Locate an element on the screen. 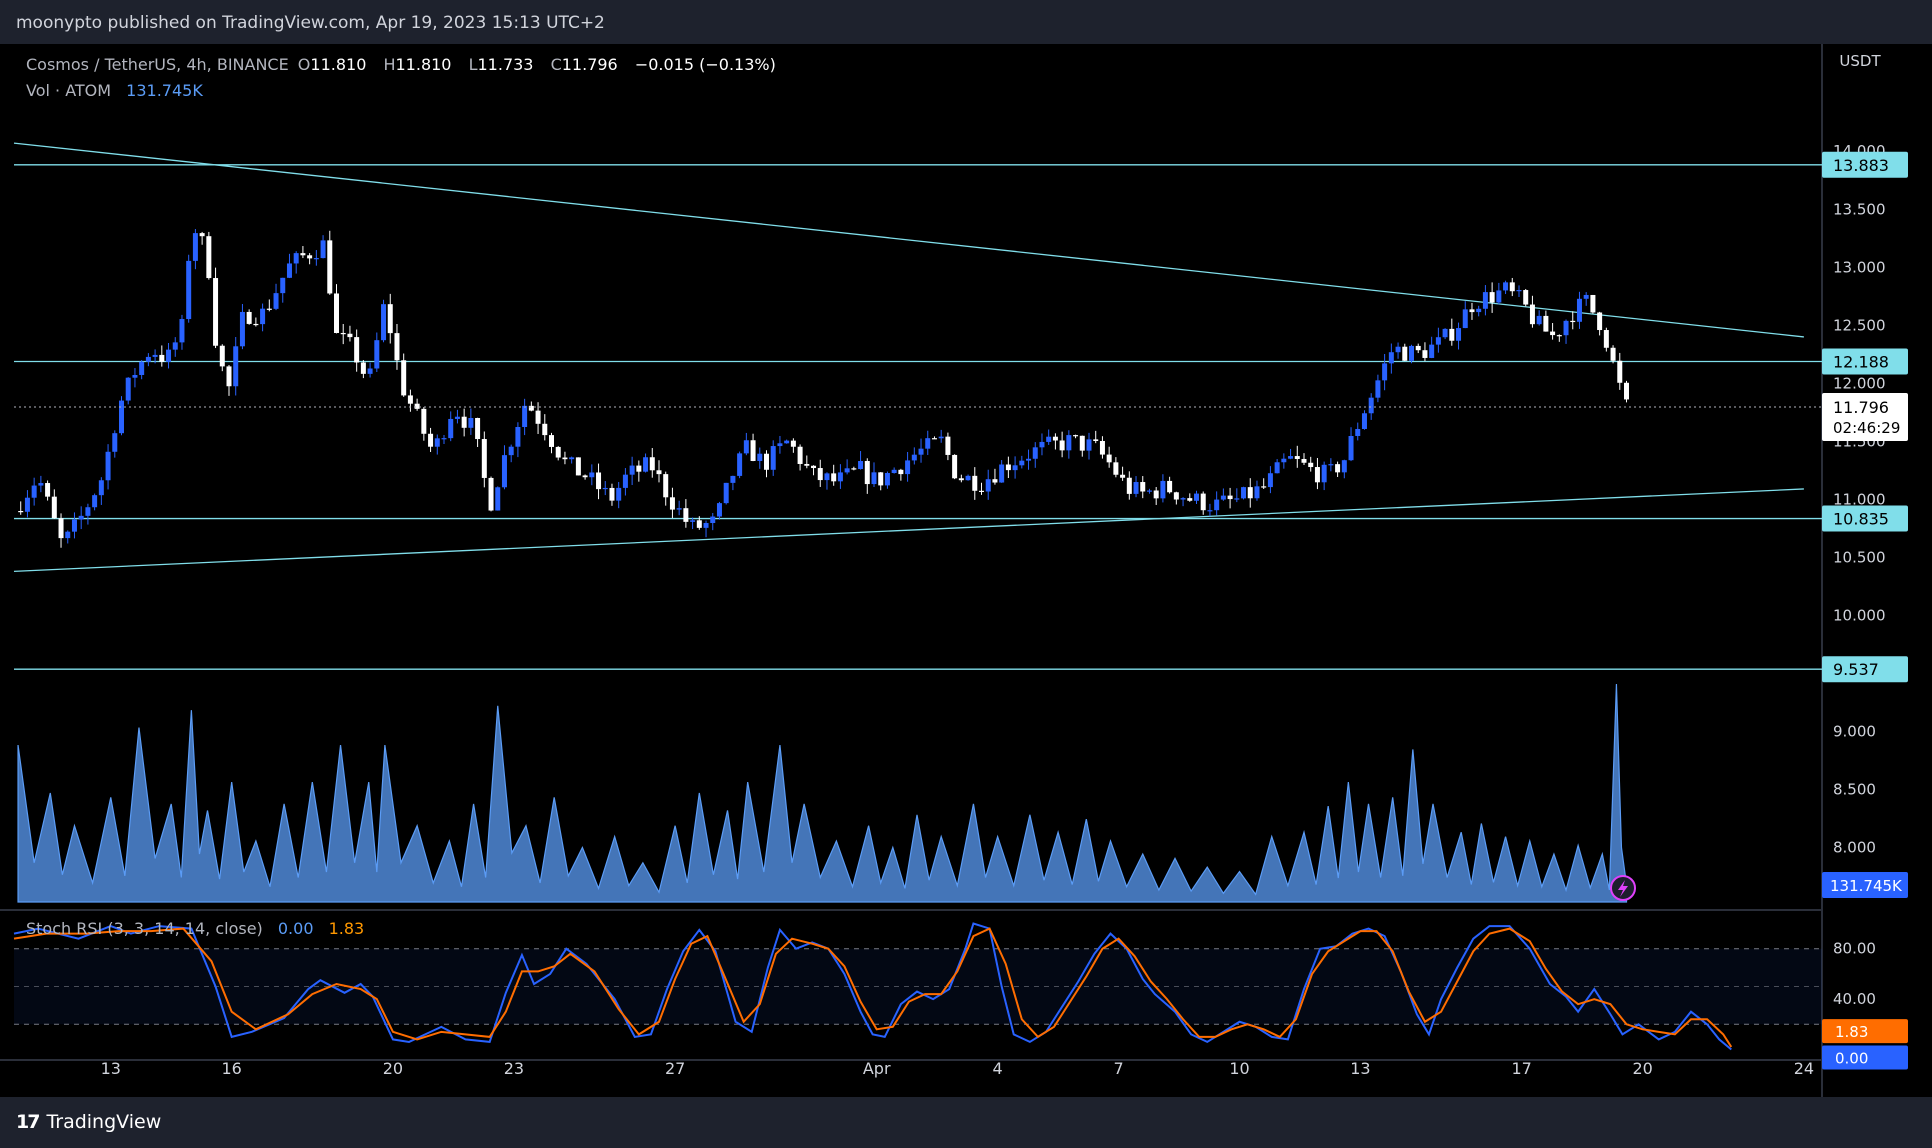 Image resolution: width=1932 pixels, height=1148 pixels. symbol-label: Cosmos / TetherUS, 4h, BINANCE is located at coordinates (157, 64).